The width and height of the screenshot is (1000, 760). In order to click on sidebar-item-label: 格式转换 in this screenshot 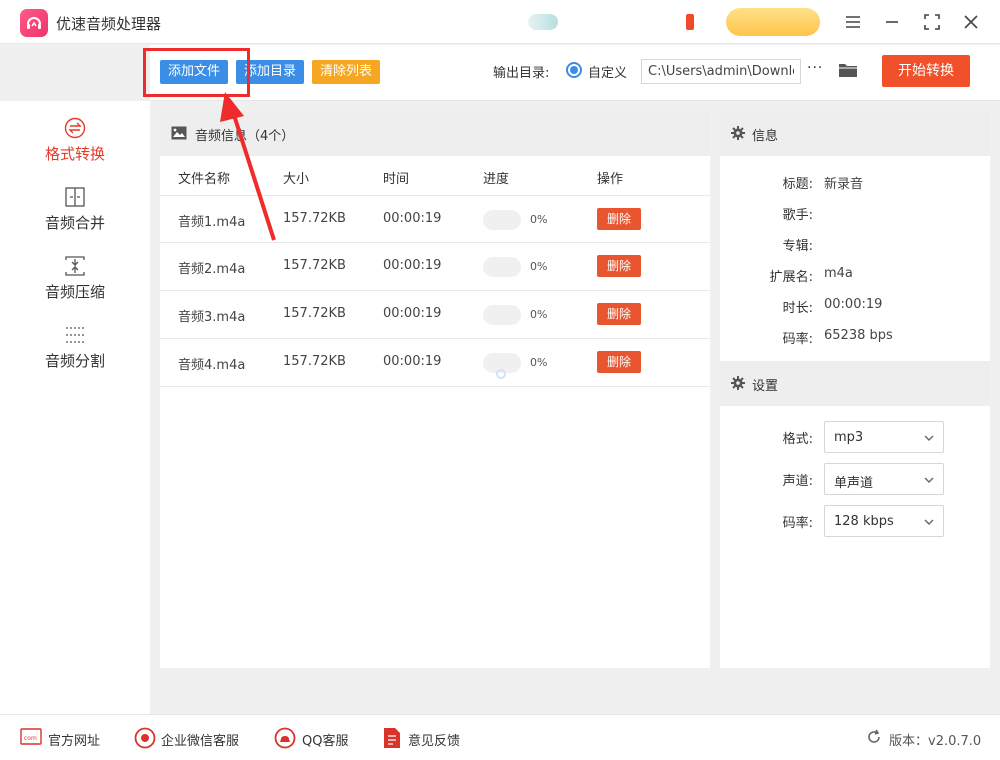, I will do `click(75, 154)`.